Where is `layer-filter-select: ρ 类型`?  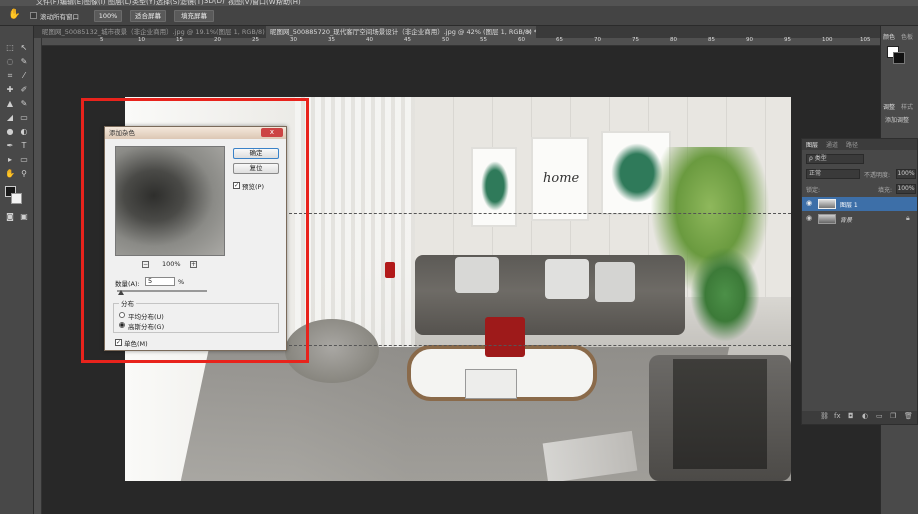 layer-filter-select: ρ 类型 is located at coordinates (835, 159).